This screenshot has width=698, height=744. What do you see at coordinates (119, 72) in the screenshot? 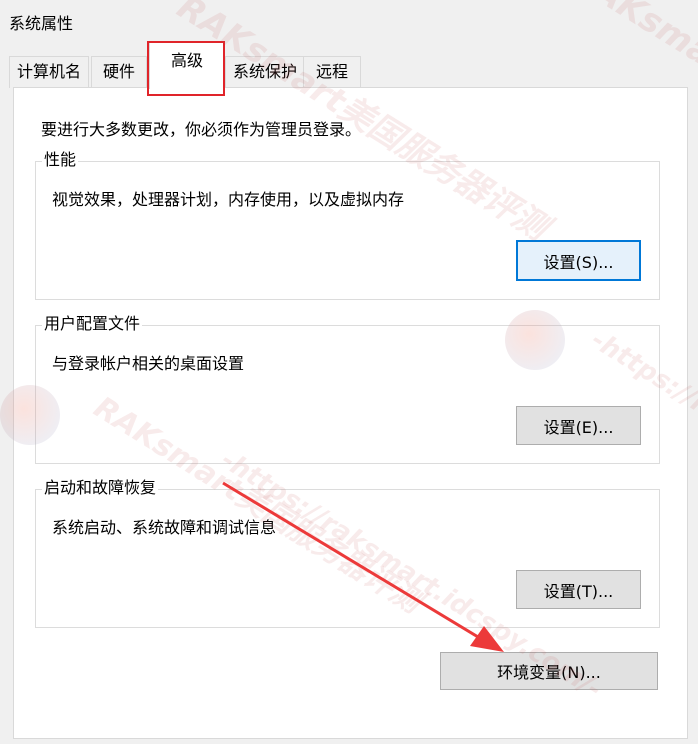
I see `tab-hardware: 硬件` at bounding box center [119, 72].